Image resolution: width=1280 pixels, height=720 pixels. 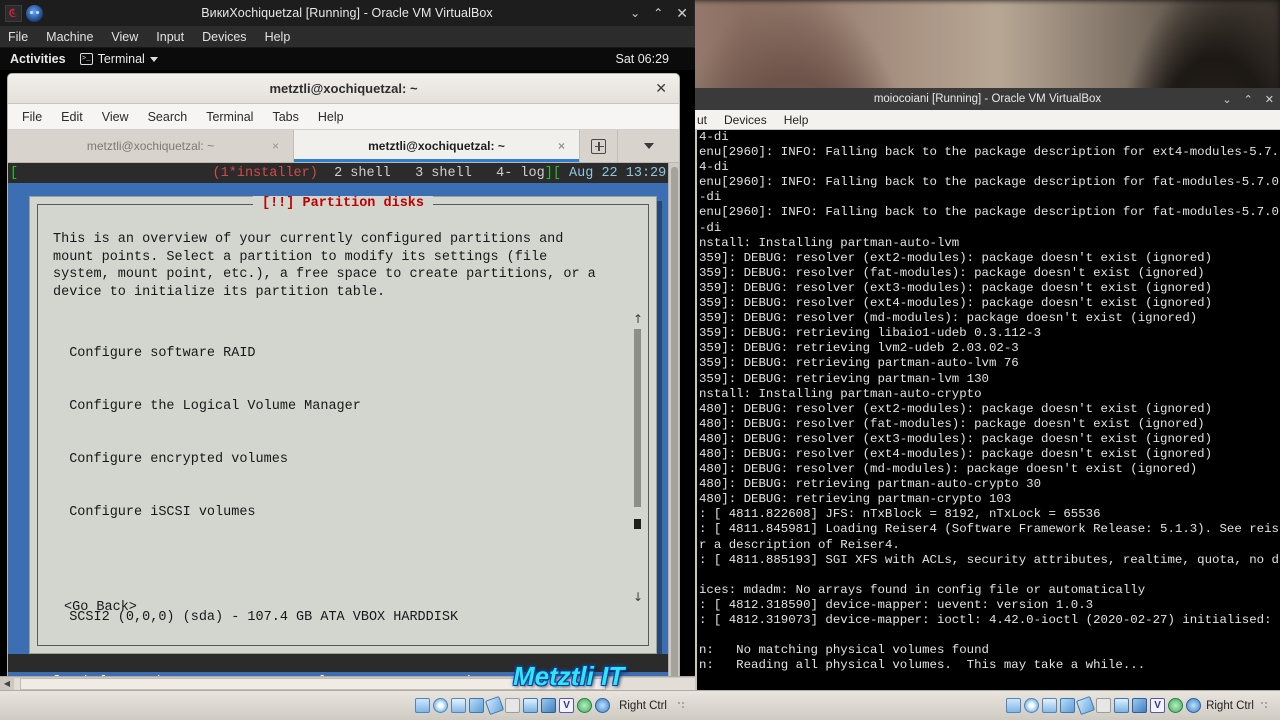 What do you see at coordinates (347, 37) in the screenshot?
I see `left-vm-menubar: File Machine View Input Devices Help` at bounding box center [347, 37].